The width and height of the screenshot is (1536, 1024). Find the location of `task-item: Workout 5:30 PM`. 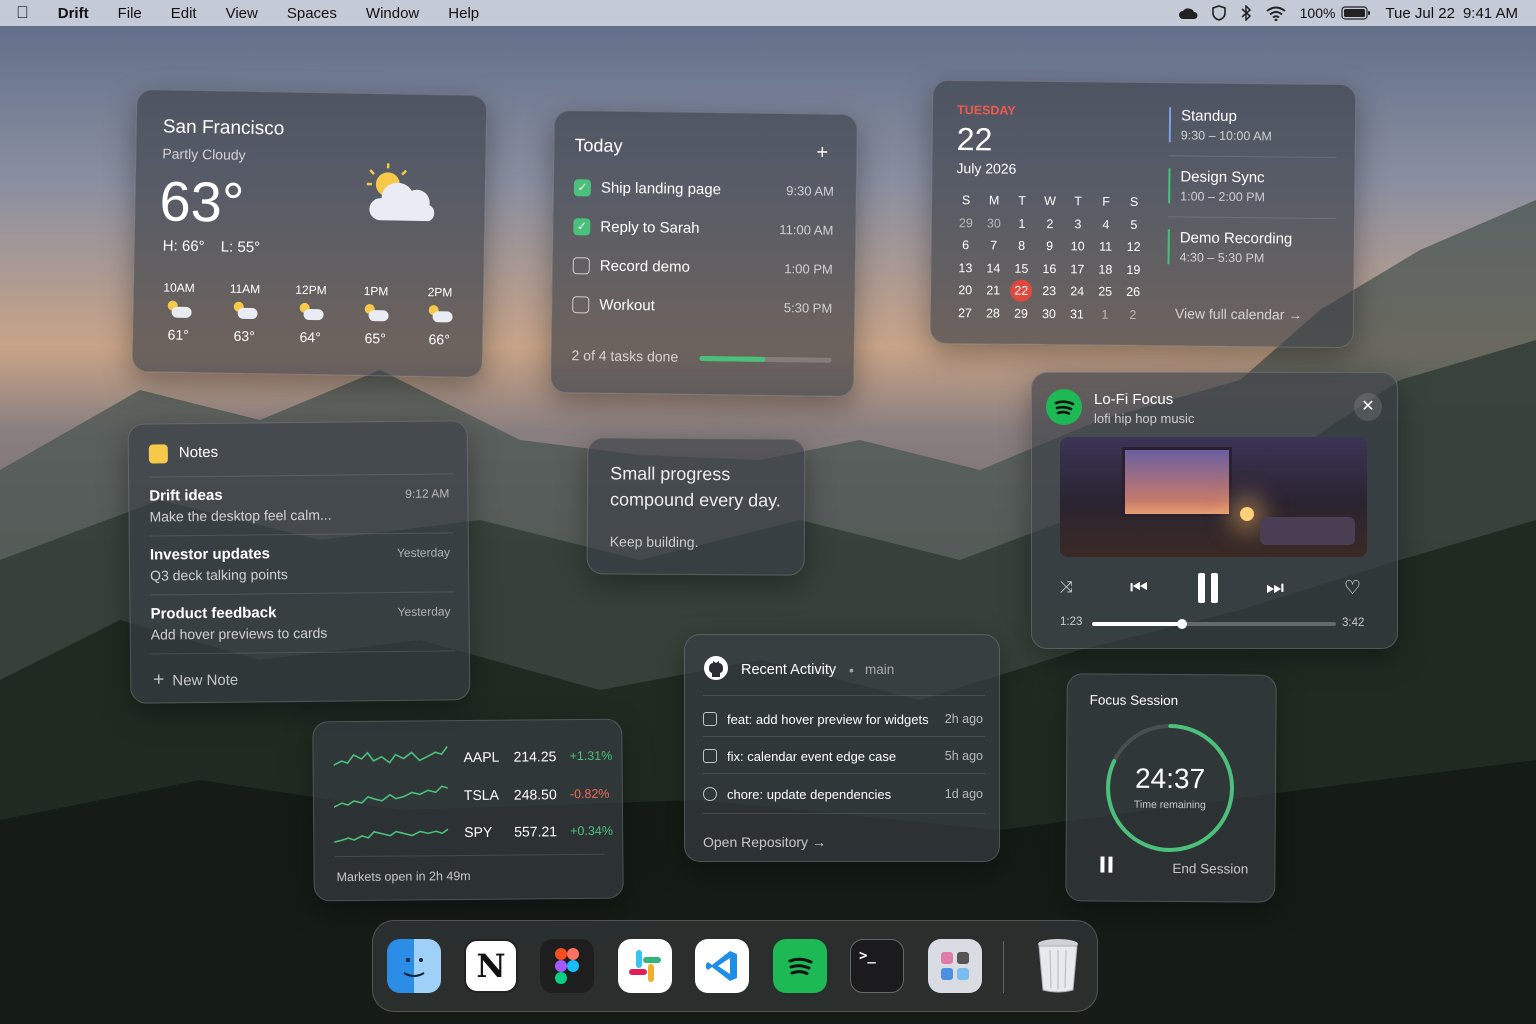

task-item: Workout 5:30 PM is located at coordinates (702, 306).